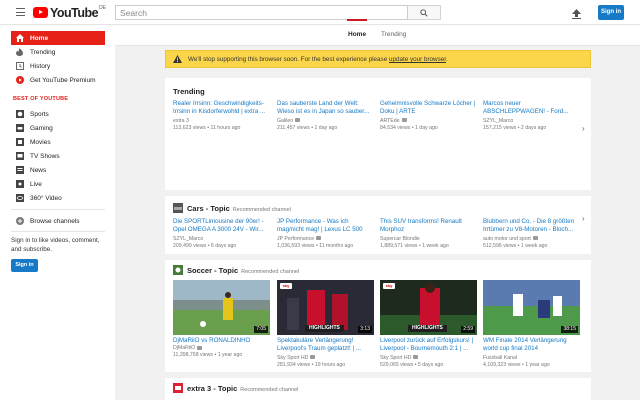  What do you see at coordinates (243, 270) in the screenshot?
I see `section-title: Soccer - Topic Recommended channel` at bounding box center [243, 270].